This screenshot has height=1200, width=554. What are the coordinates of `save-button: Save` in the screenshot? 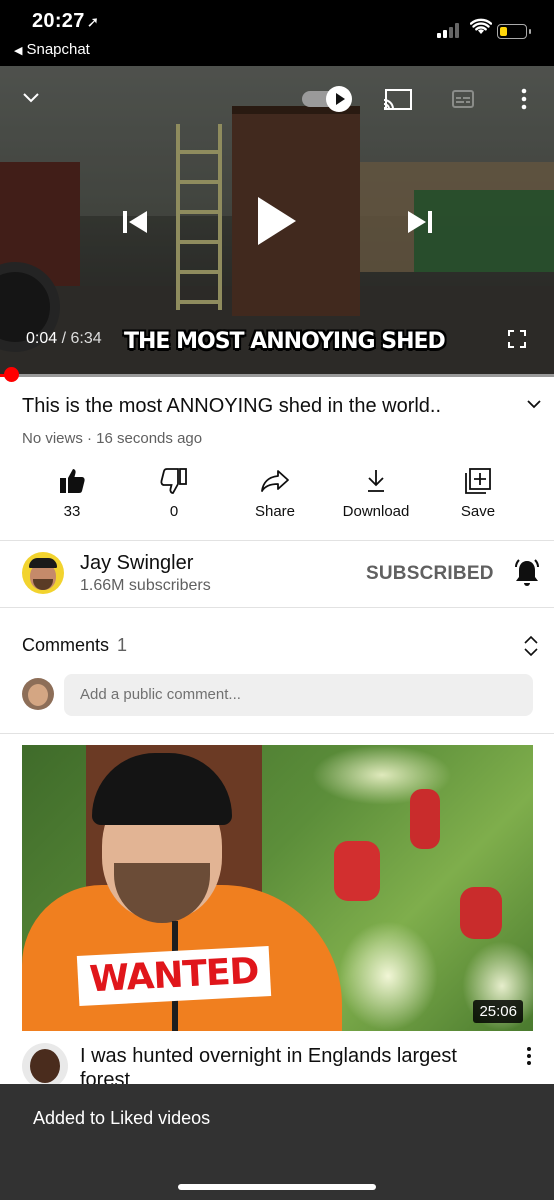 It's located at (478, 493).